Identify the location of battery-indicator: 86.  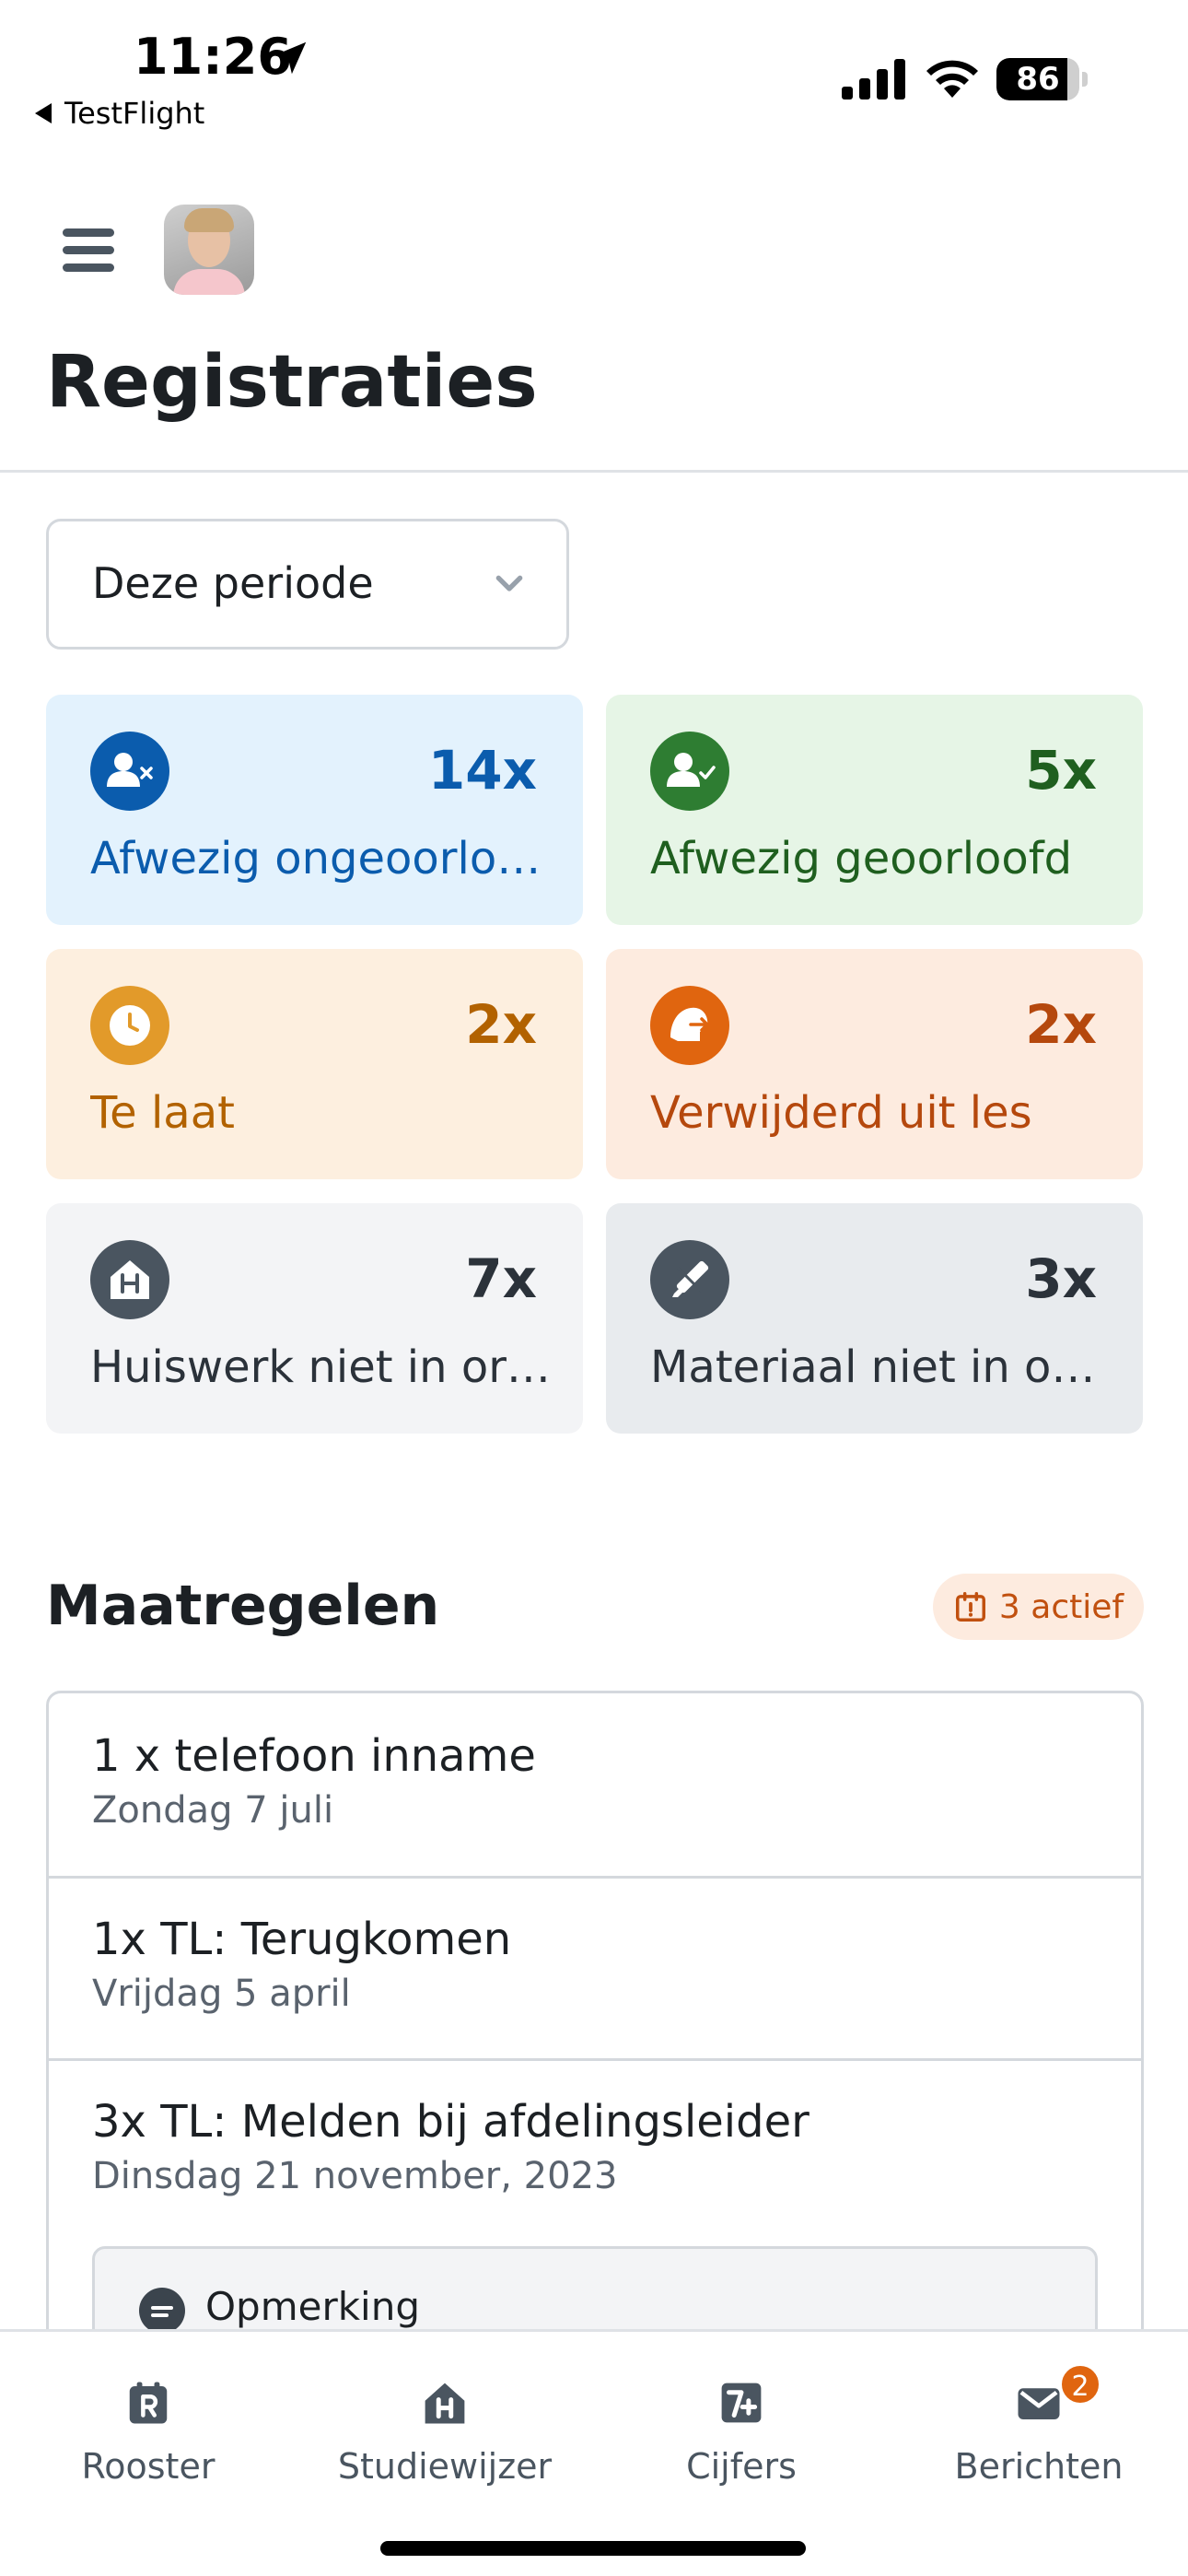
(1042, 79).